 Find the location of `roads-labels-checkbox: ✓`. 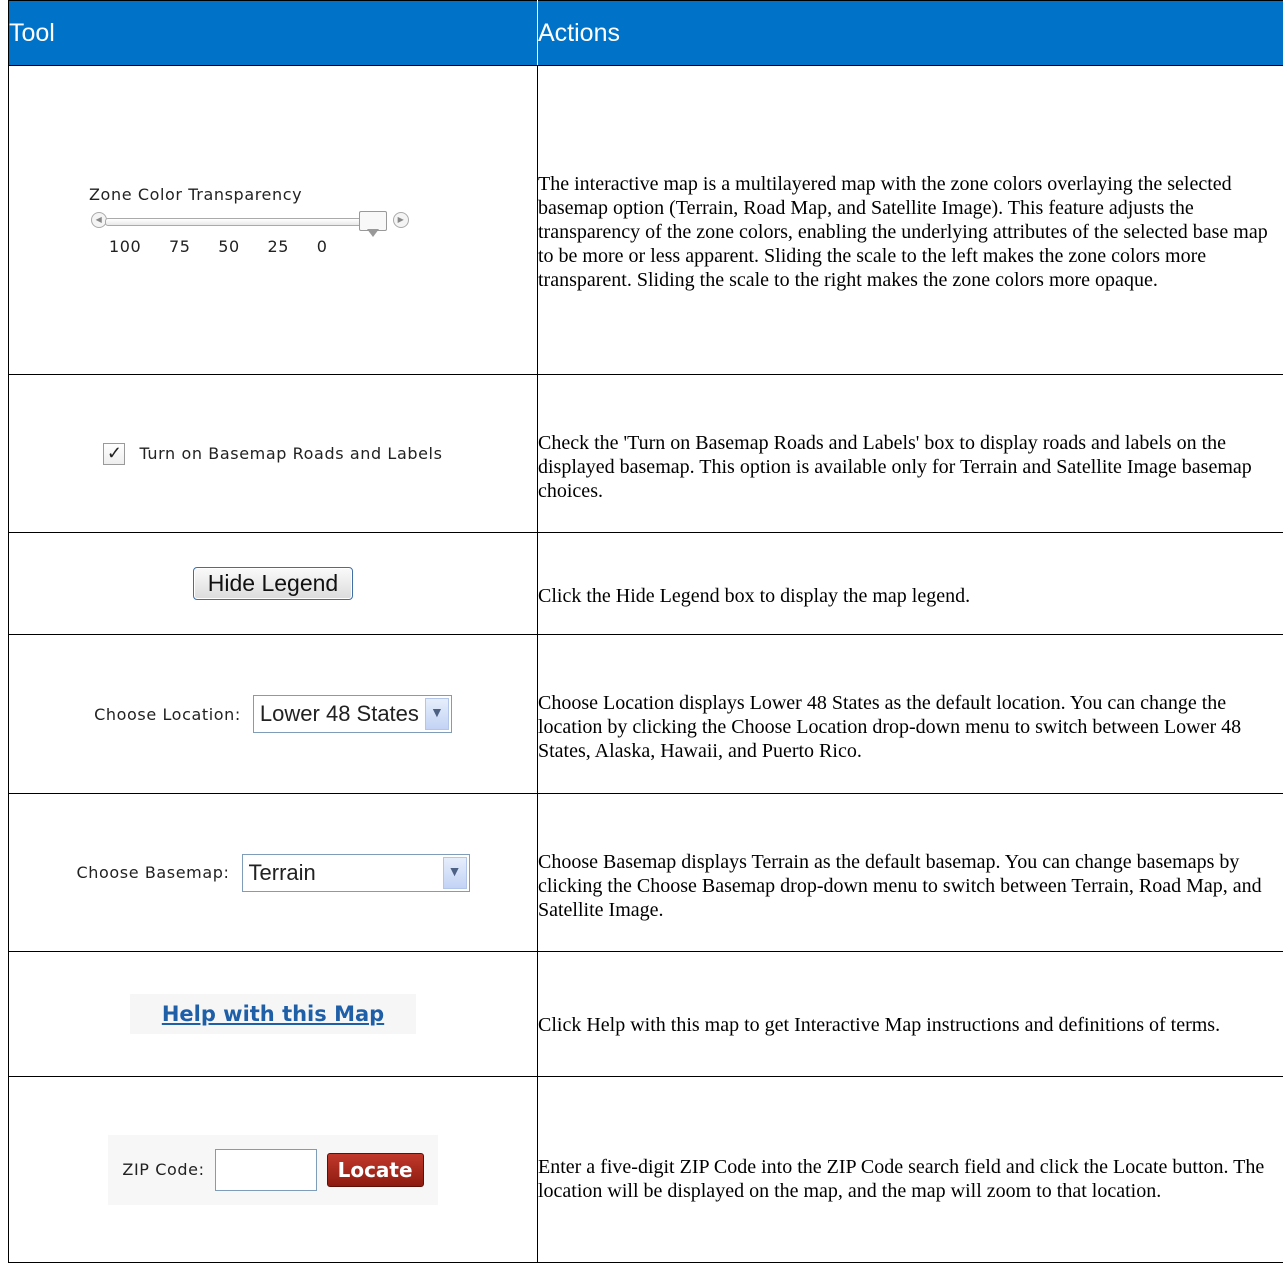

roads-labels-checkbox: ✓ is located at coordinates (114, 453).